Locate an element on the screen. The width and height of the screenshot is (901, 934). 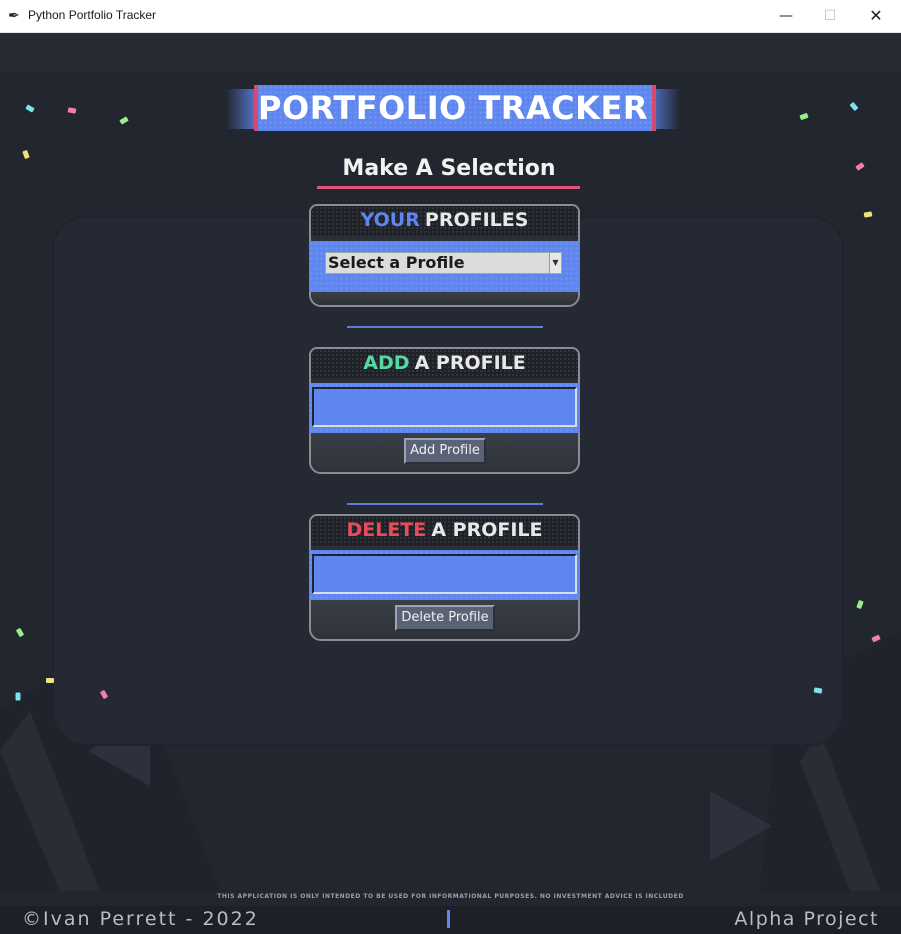
maximize-button: ☐ is located at coordinates (830, 16).